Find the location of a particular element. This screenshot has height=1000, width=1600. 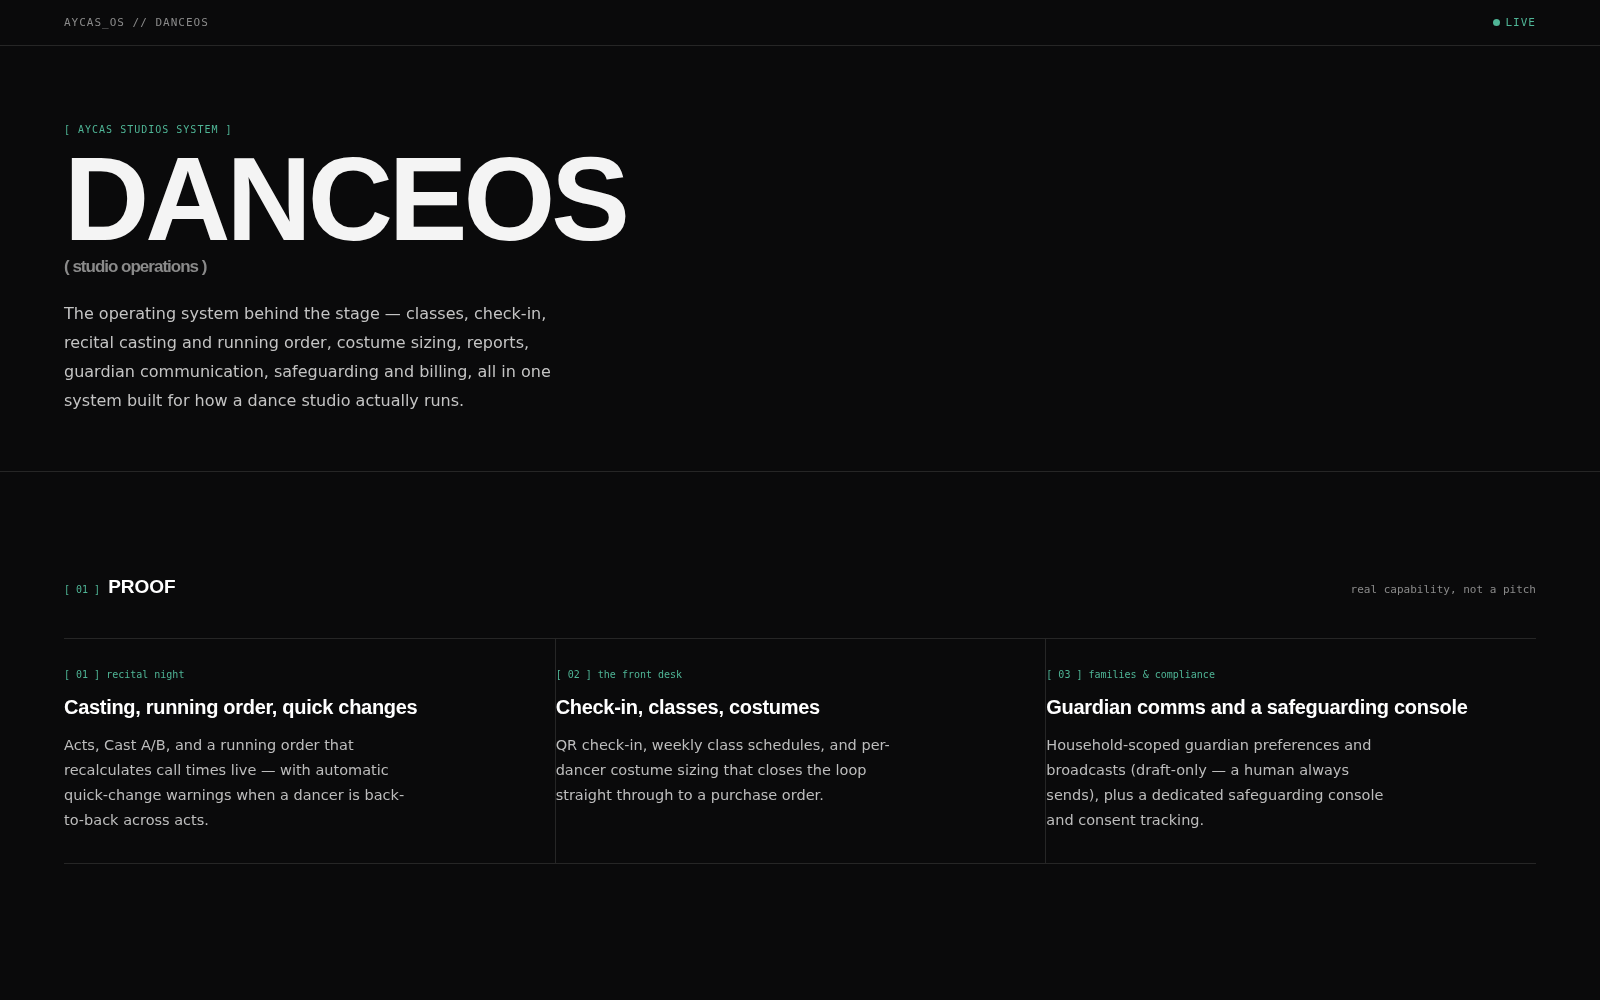

section-note: real capability, not a pitch is located at coordinates (1443, 589).